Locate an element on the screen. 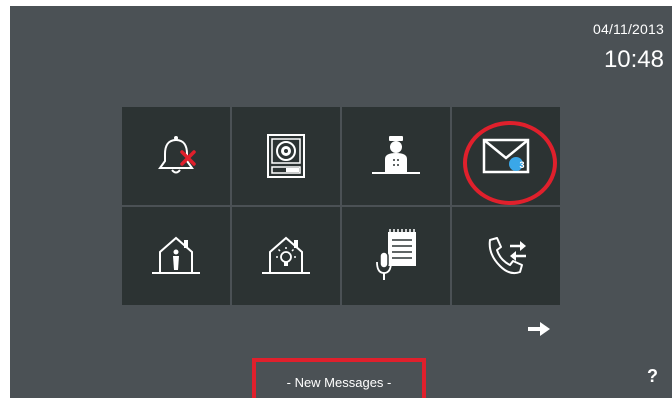 The height and width of the screenshot is (398, 672). tile-door-panel is located at coordinates (286, 156).